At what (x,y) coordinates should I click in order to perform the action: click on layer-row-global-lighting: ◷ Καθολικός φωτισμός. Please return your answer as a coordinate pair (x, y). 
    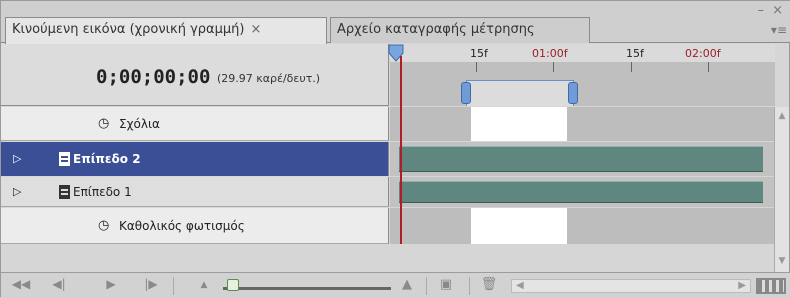
    Looking at the image, I should click on (195, 226).